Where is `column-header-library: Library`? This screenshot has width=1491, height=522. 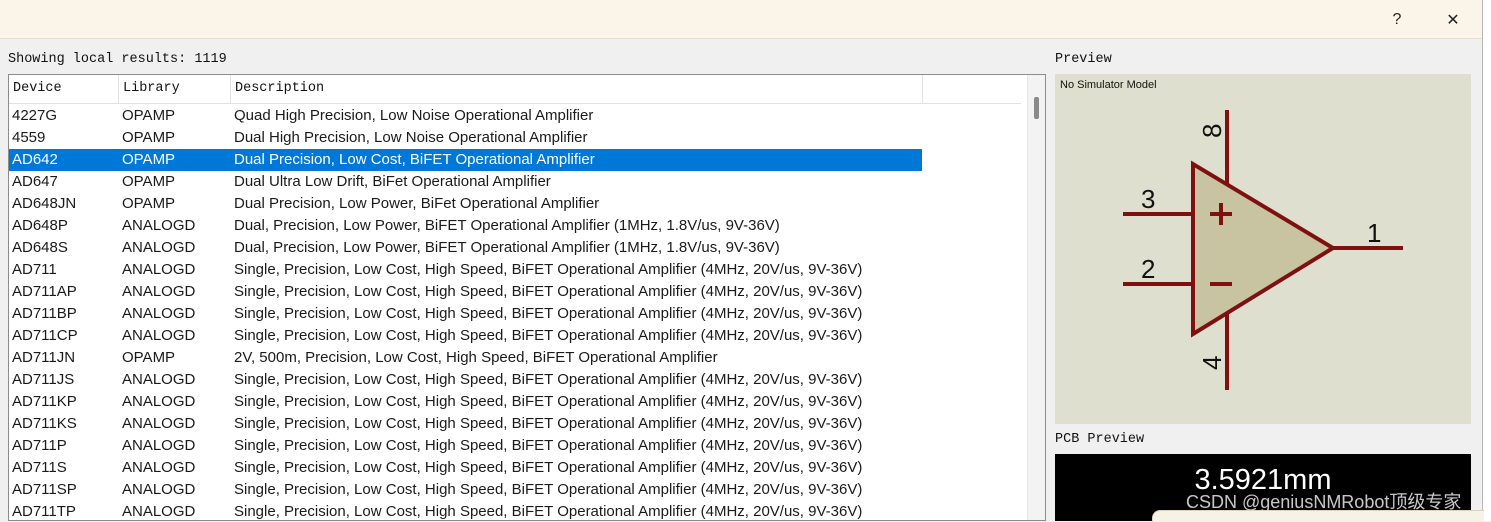
column-header-library: Library is located at coordinates (175, 89).